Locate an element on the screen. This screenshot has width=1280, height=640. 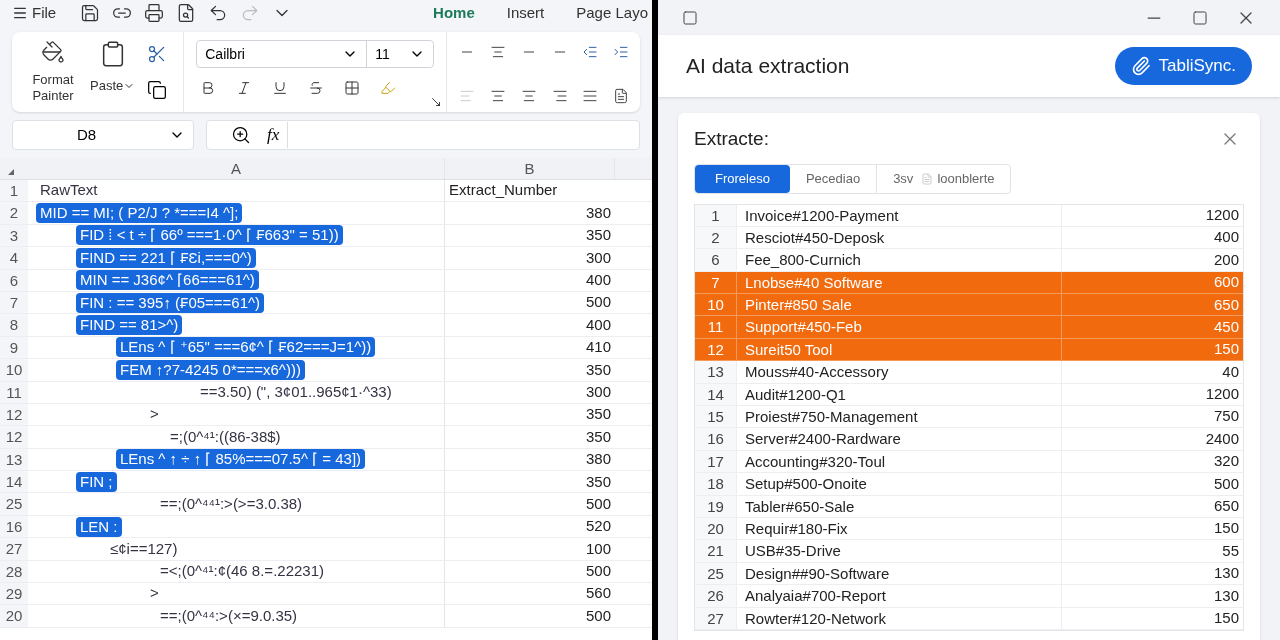
table-cell-text: 560 is located at coordinates (598, 593).